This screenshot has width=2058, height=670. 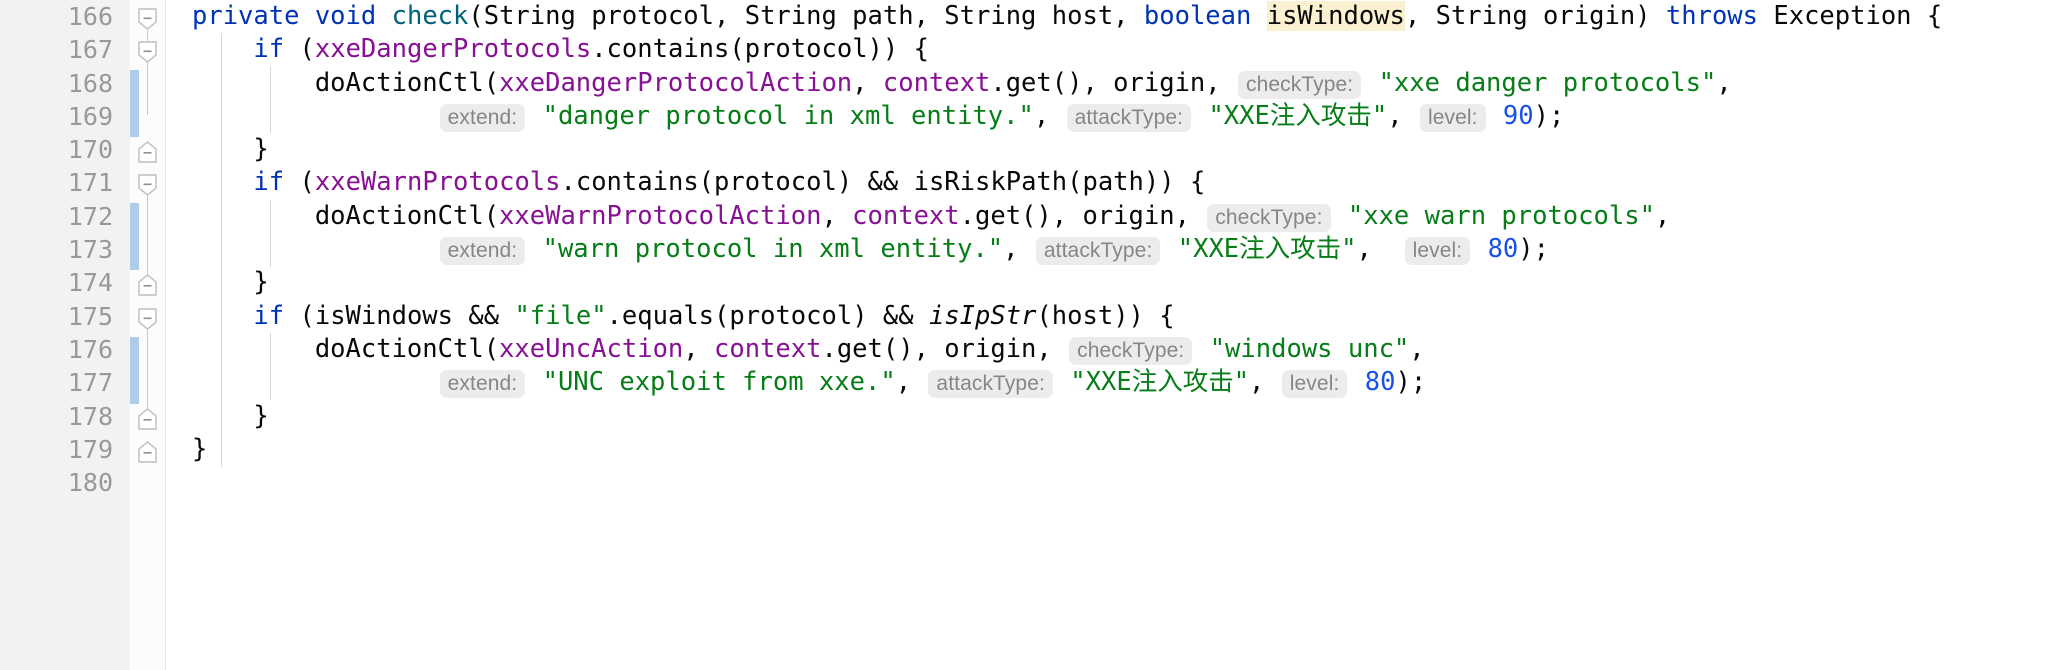 I want to click on code-line, so click(x=1112, y=482).